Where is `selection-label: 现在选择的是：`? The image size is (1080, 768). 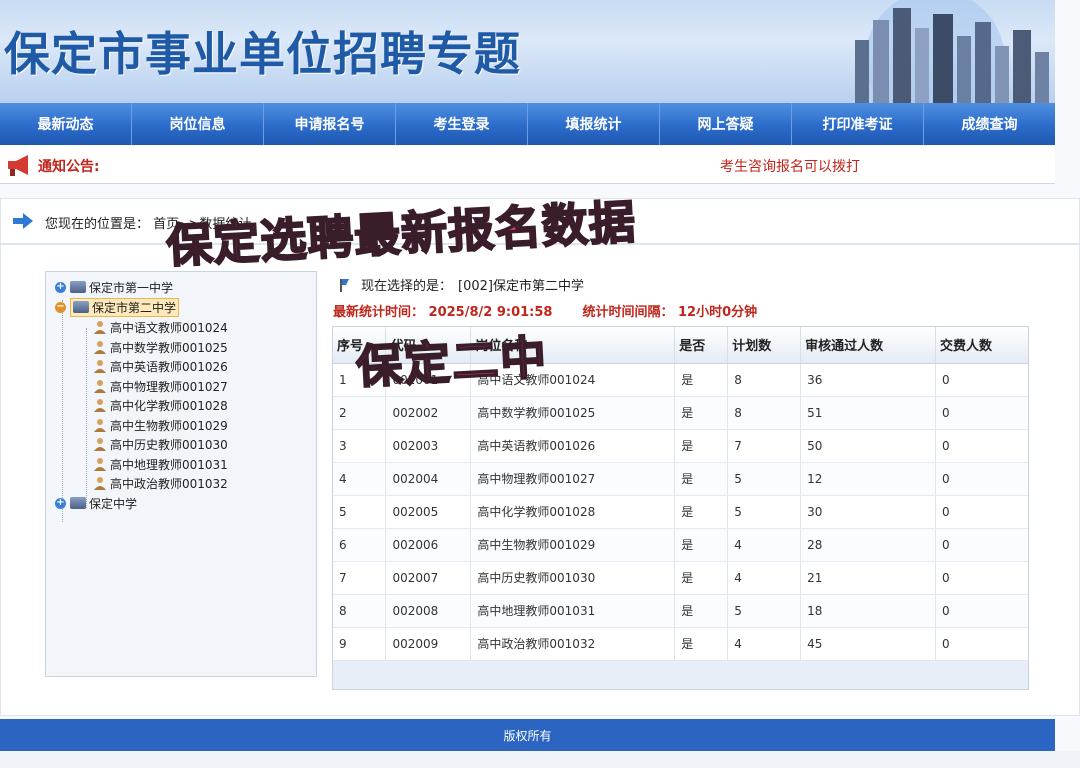
selection-label: 现在选择的是： is located at coordinates (407, 286).